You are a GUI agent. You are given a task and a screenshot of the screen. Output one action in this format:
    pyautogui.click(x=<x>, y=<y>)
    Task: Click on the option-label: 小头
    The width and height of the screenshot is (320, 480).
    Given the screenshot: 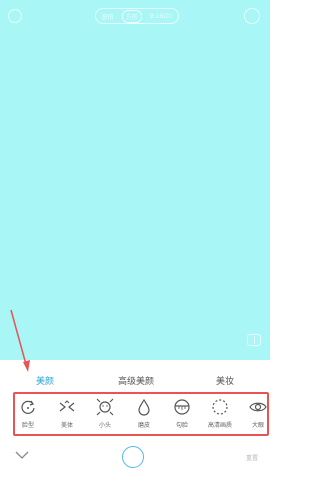 What is the action you would take?
    pyautogui.click(x=104, y=425)
    